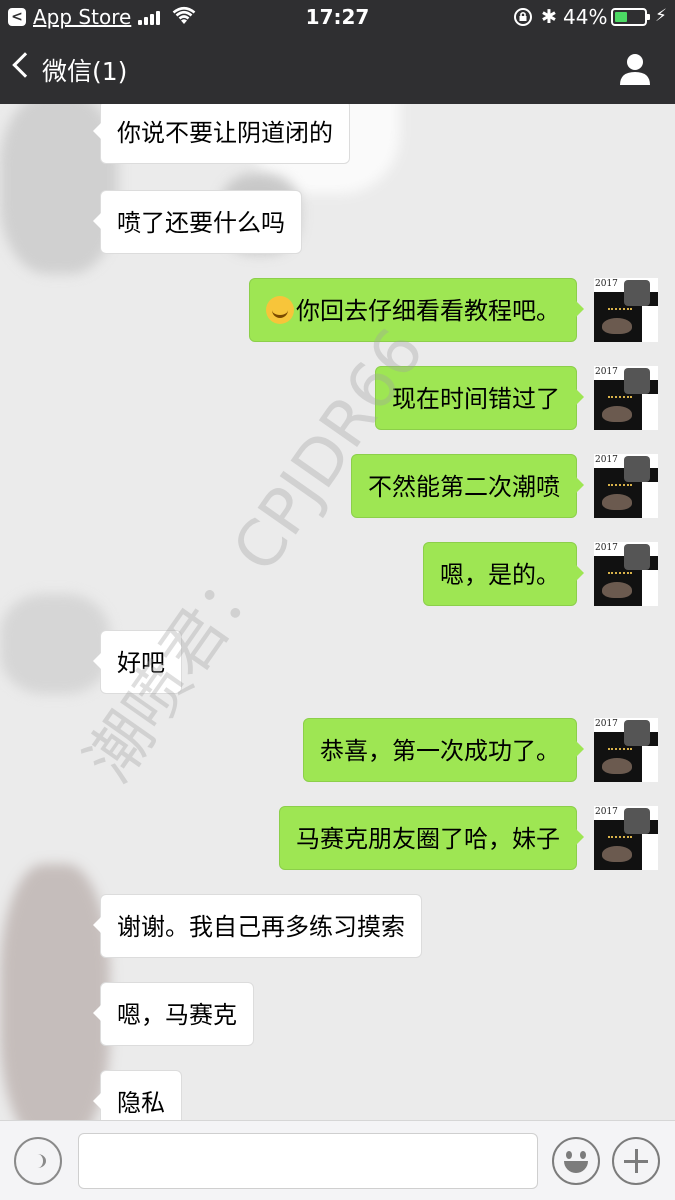 The image size is (675, 1200). I want to click on message-incoming: 嗯，马赛克, so click(173, 1014).